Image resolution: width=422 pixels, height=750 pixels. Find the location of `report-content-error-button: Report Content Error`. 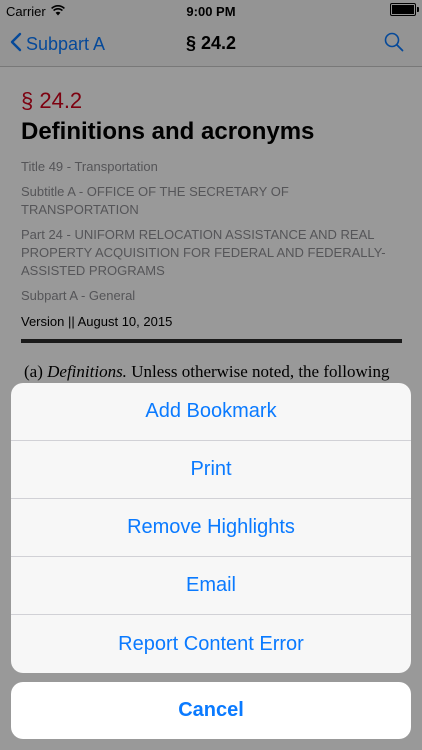

report-content-error-button: Report Content Error is located at coordinates (211, 644).